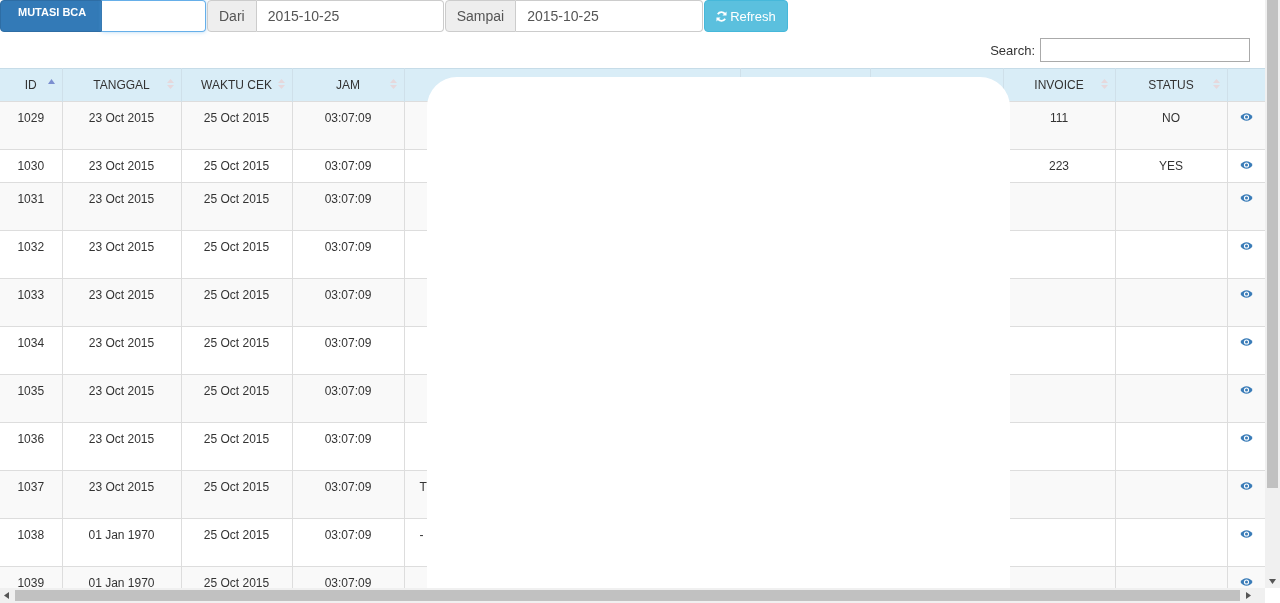 The width and height of the screenshot is (1280, 603). Describe the element at coordinates (1171, 166) in the screenshot. I see `table-cell: YES` at that location.